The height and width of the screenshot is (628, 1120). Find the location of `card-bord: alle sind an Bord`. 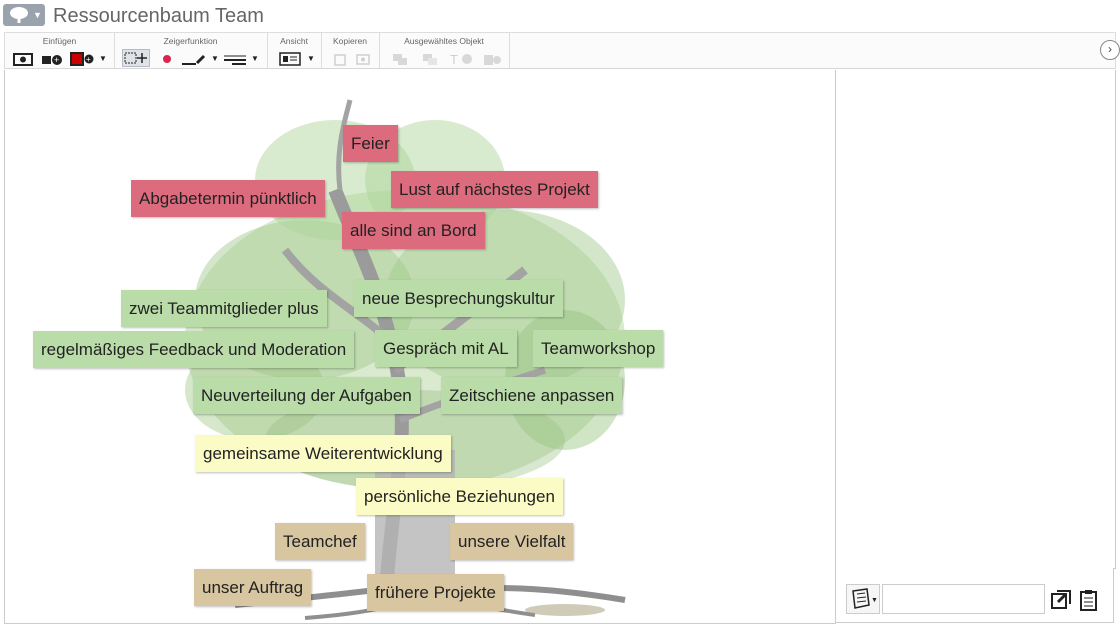

card-bord: alle sind an Bord is located at coordinates (413, 230).